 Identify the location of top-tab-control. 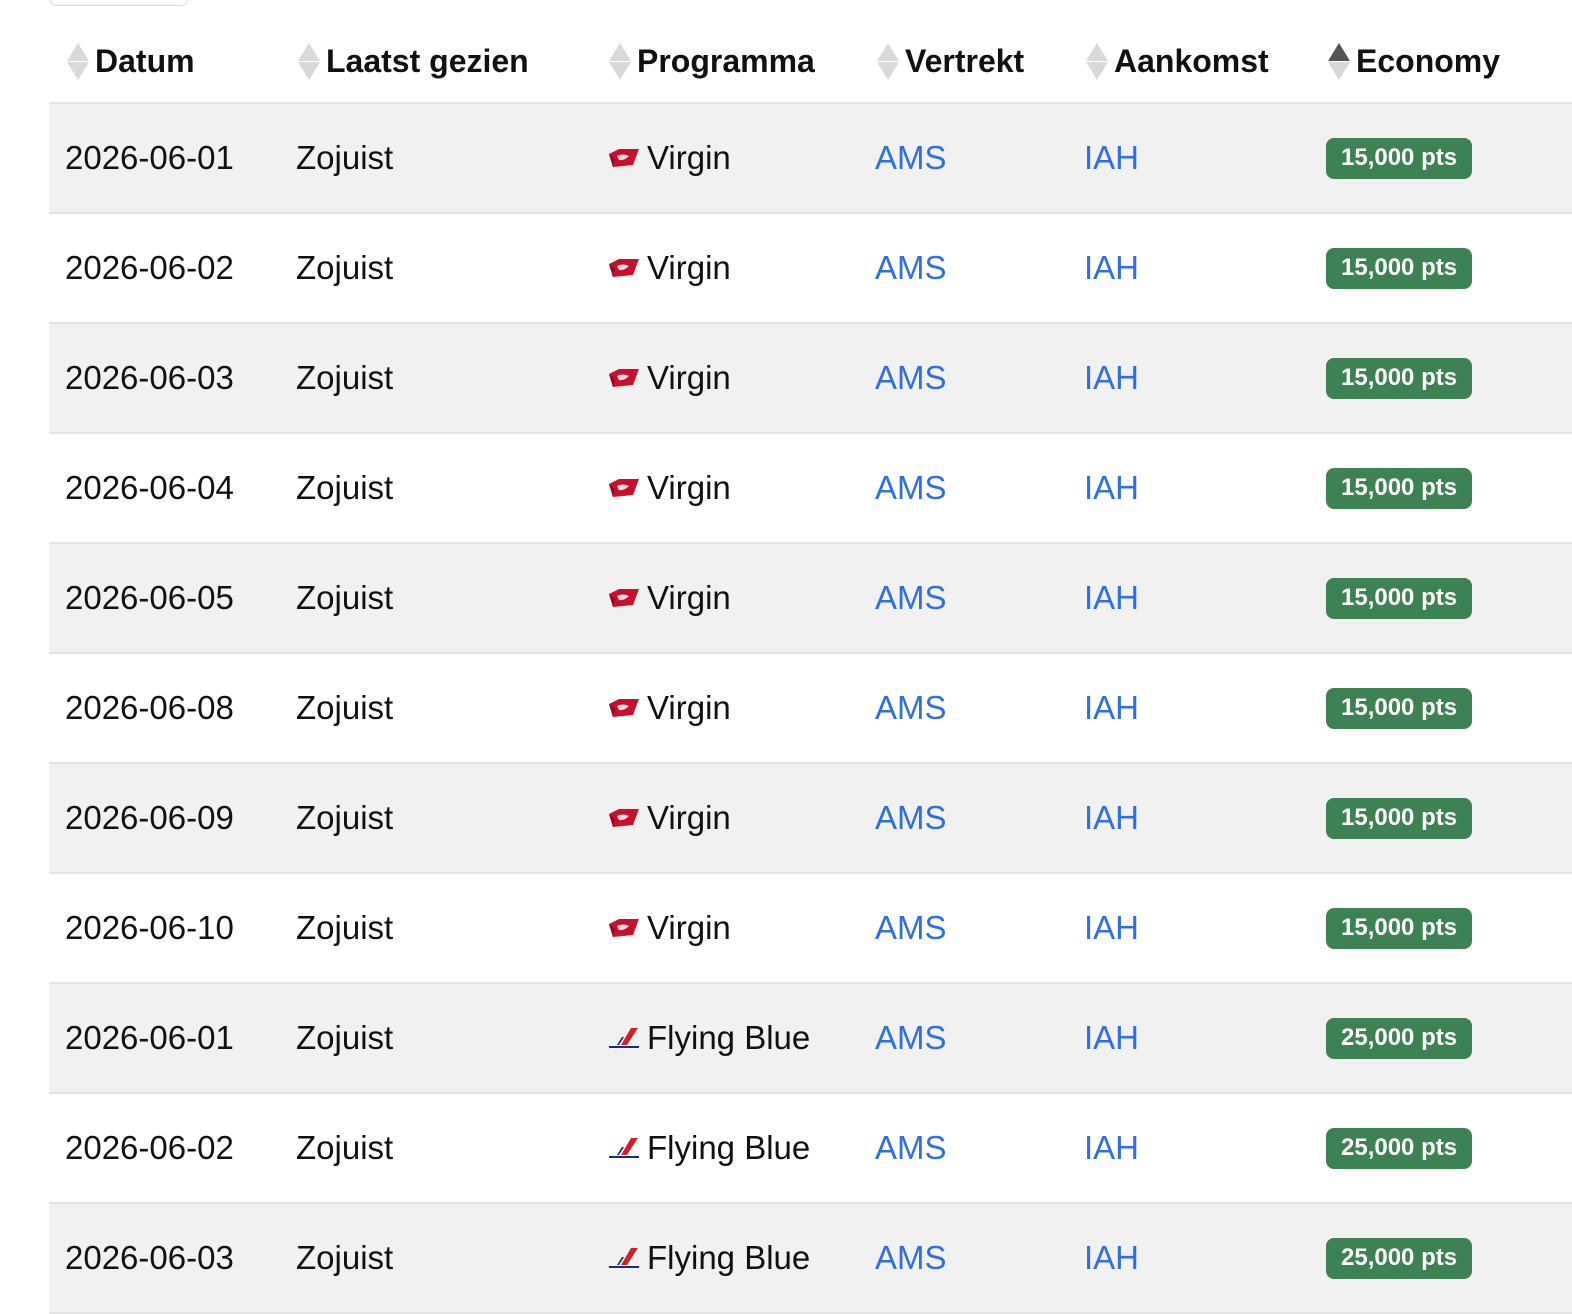
(119, 3).